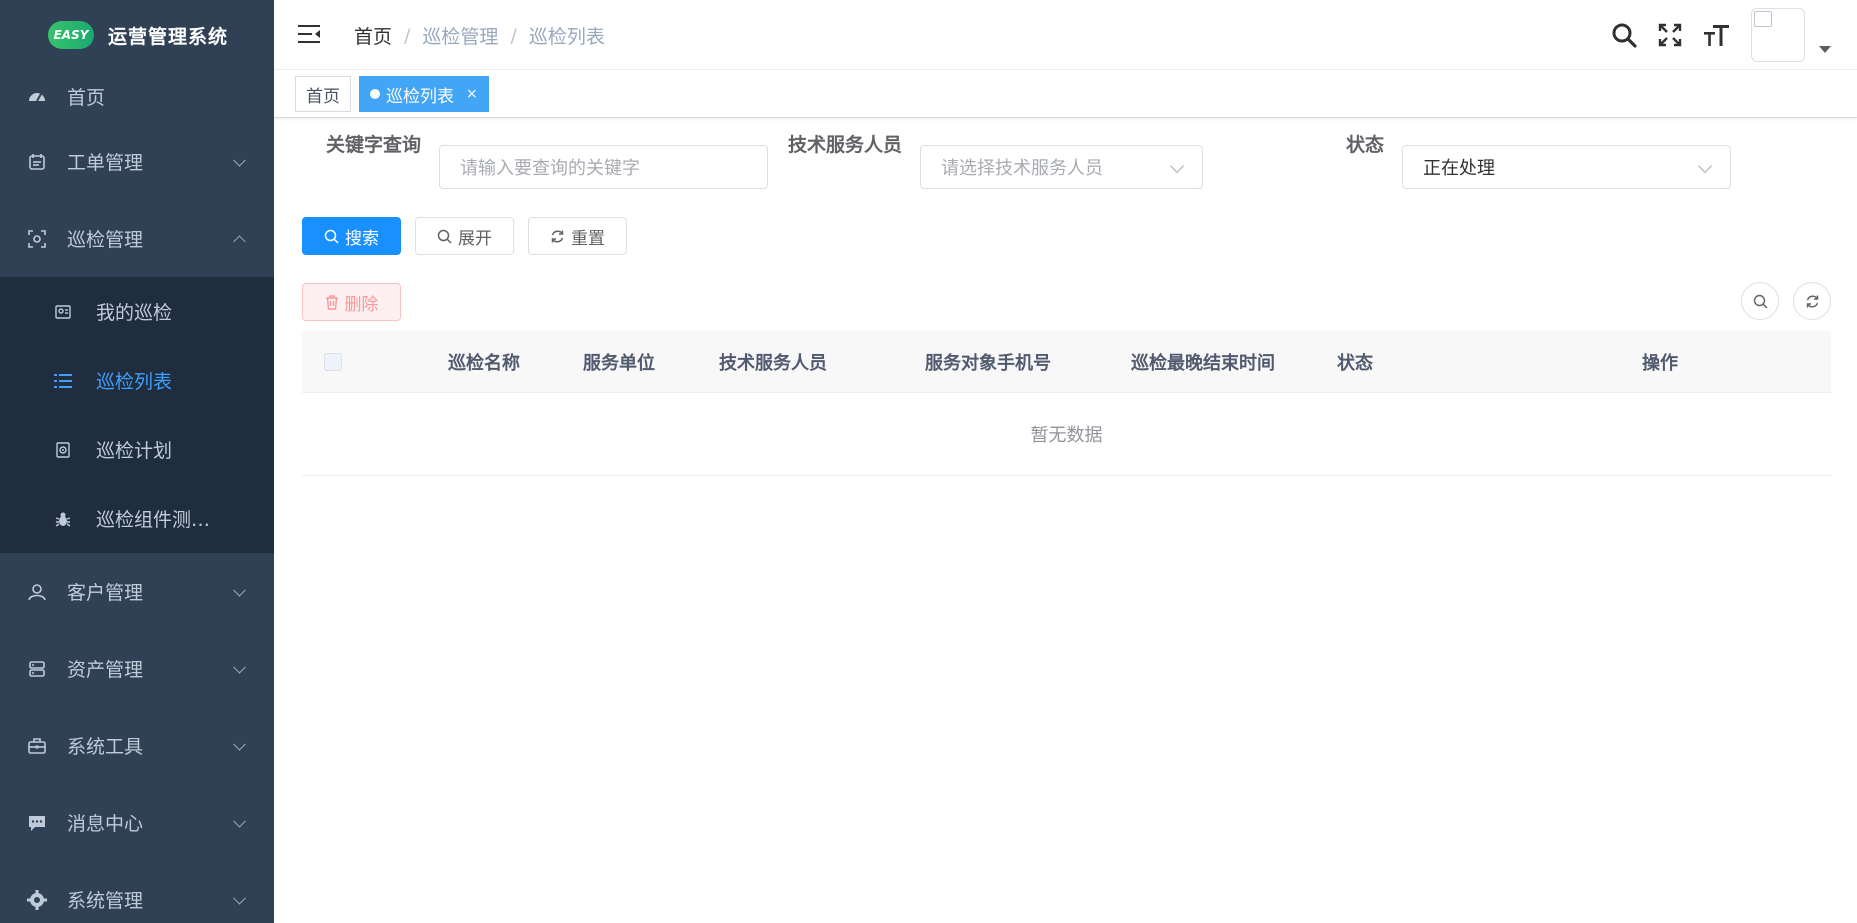 This screenshot has height=923, width=1857. I want to click on sidebar-item-message-center: 消息中心, so click(137, 822).